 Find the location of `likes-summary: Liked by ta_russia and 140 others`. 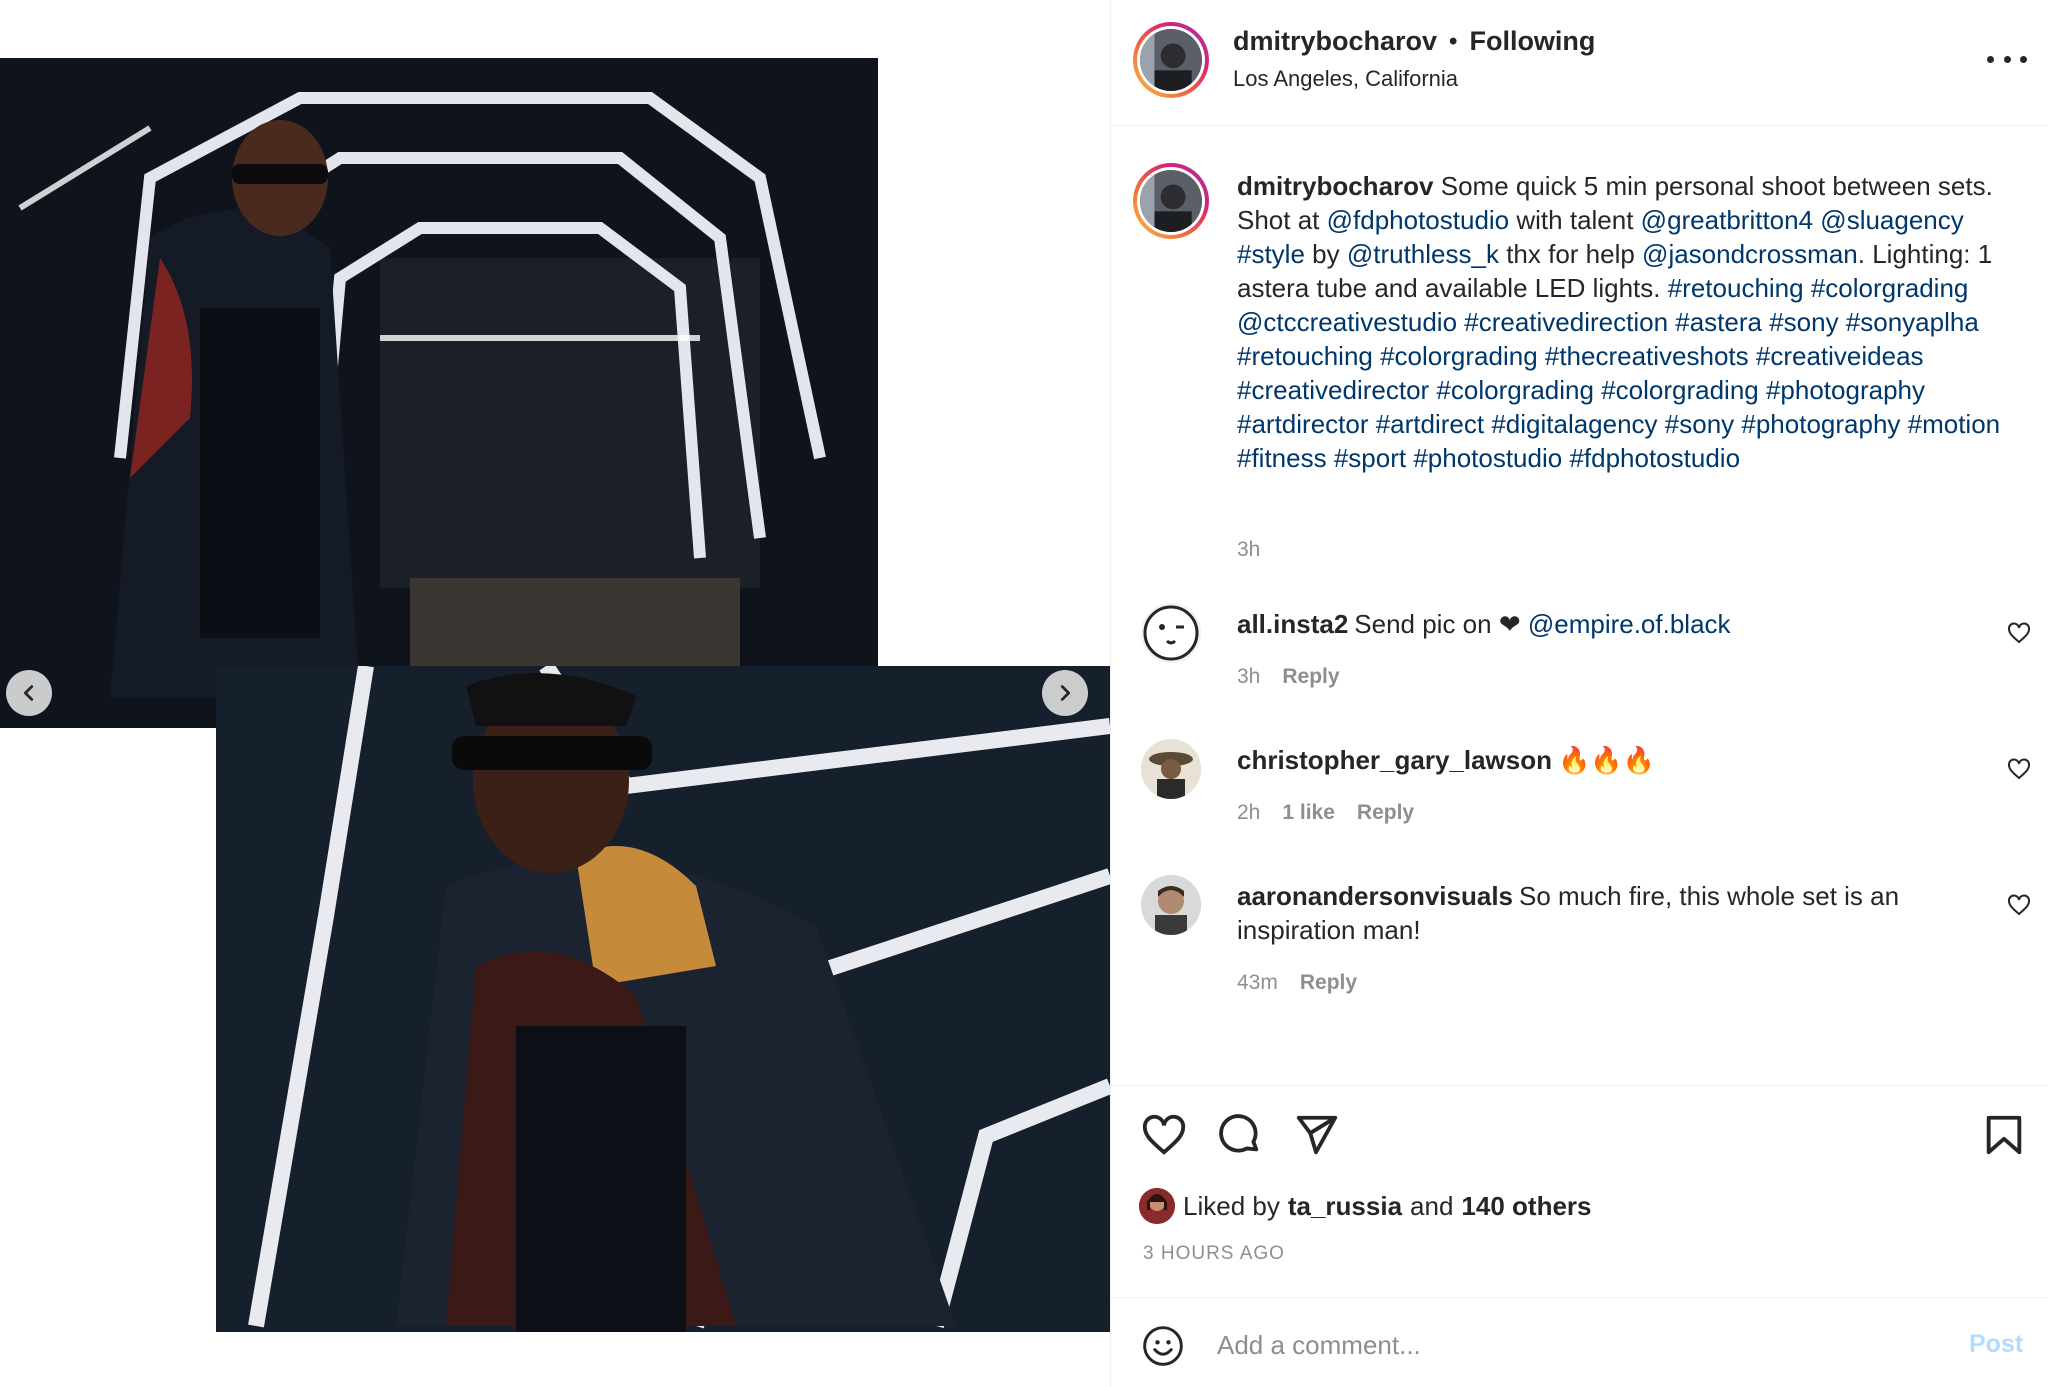

likes-summary: Liked by ta_russia and 140 others is located at coordinates (1365, 1206).